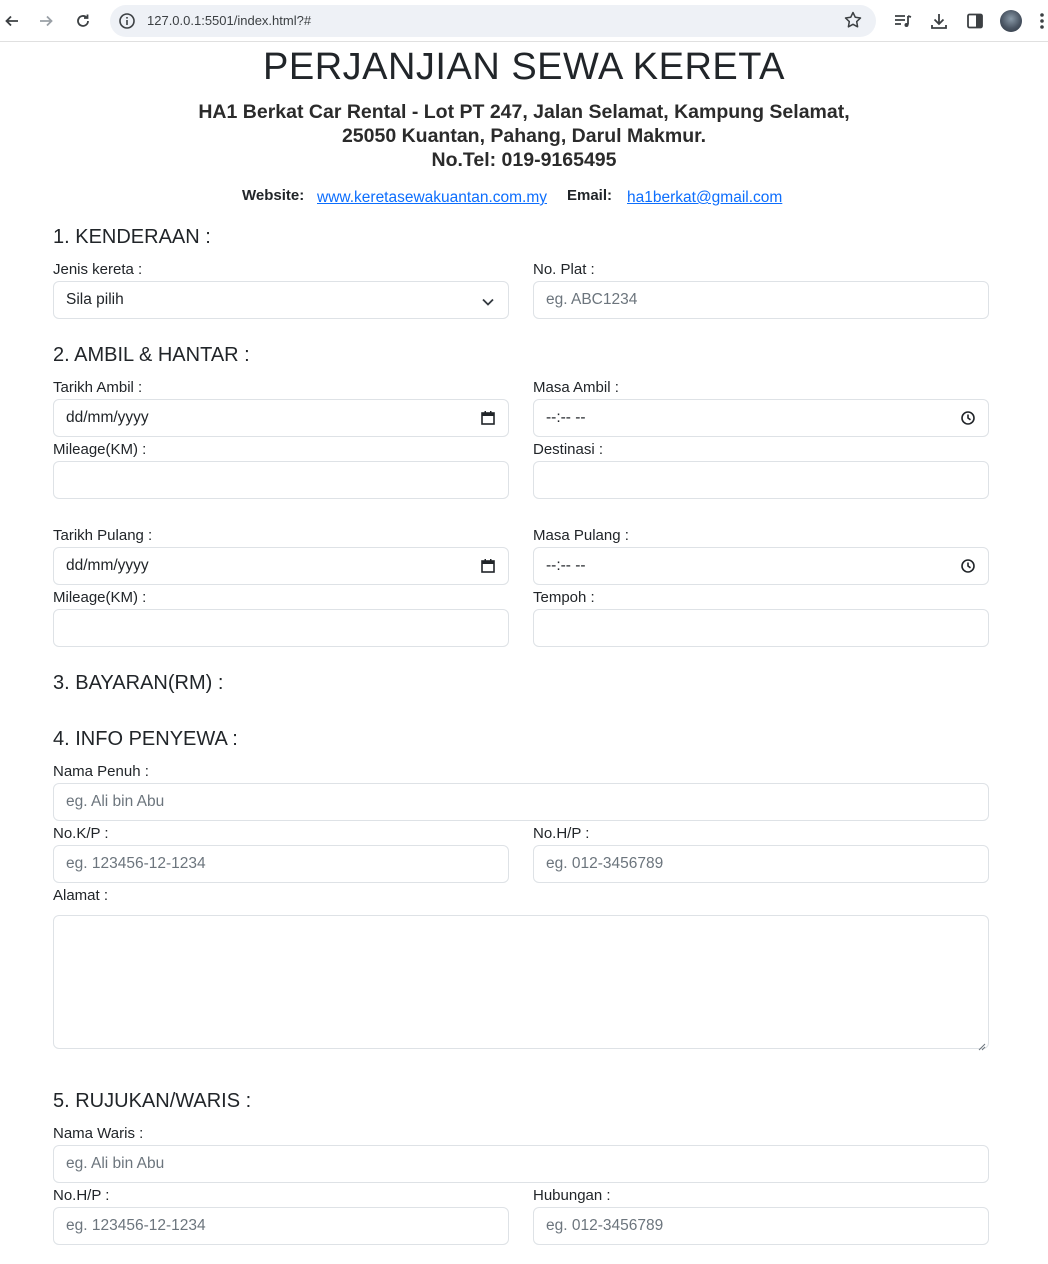  What do you see at coordinates (975, 21) in the screenshot?
I see `side-panel-icon` at bounding box center [975, 21].